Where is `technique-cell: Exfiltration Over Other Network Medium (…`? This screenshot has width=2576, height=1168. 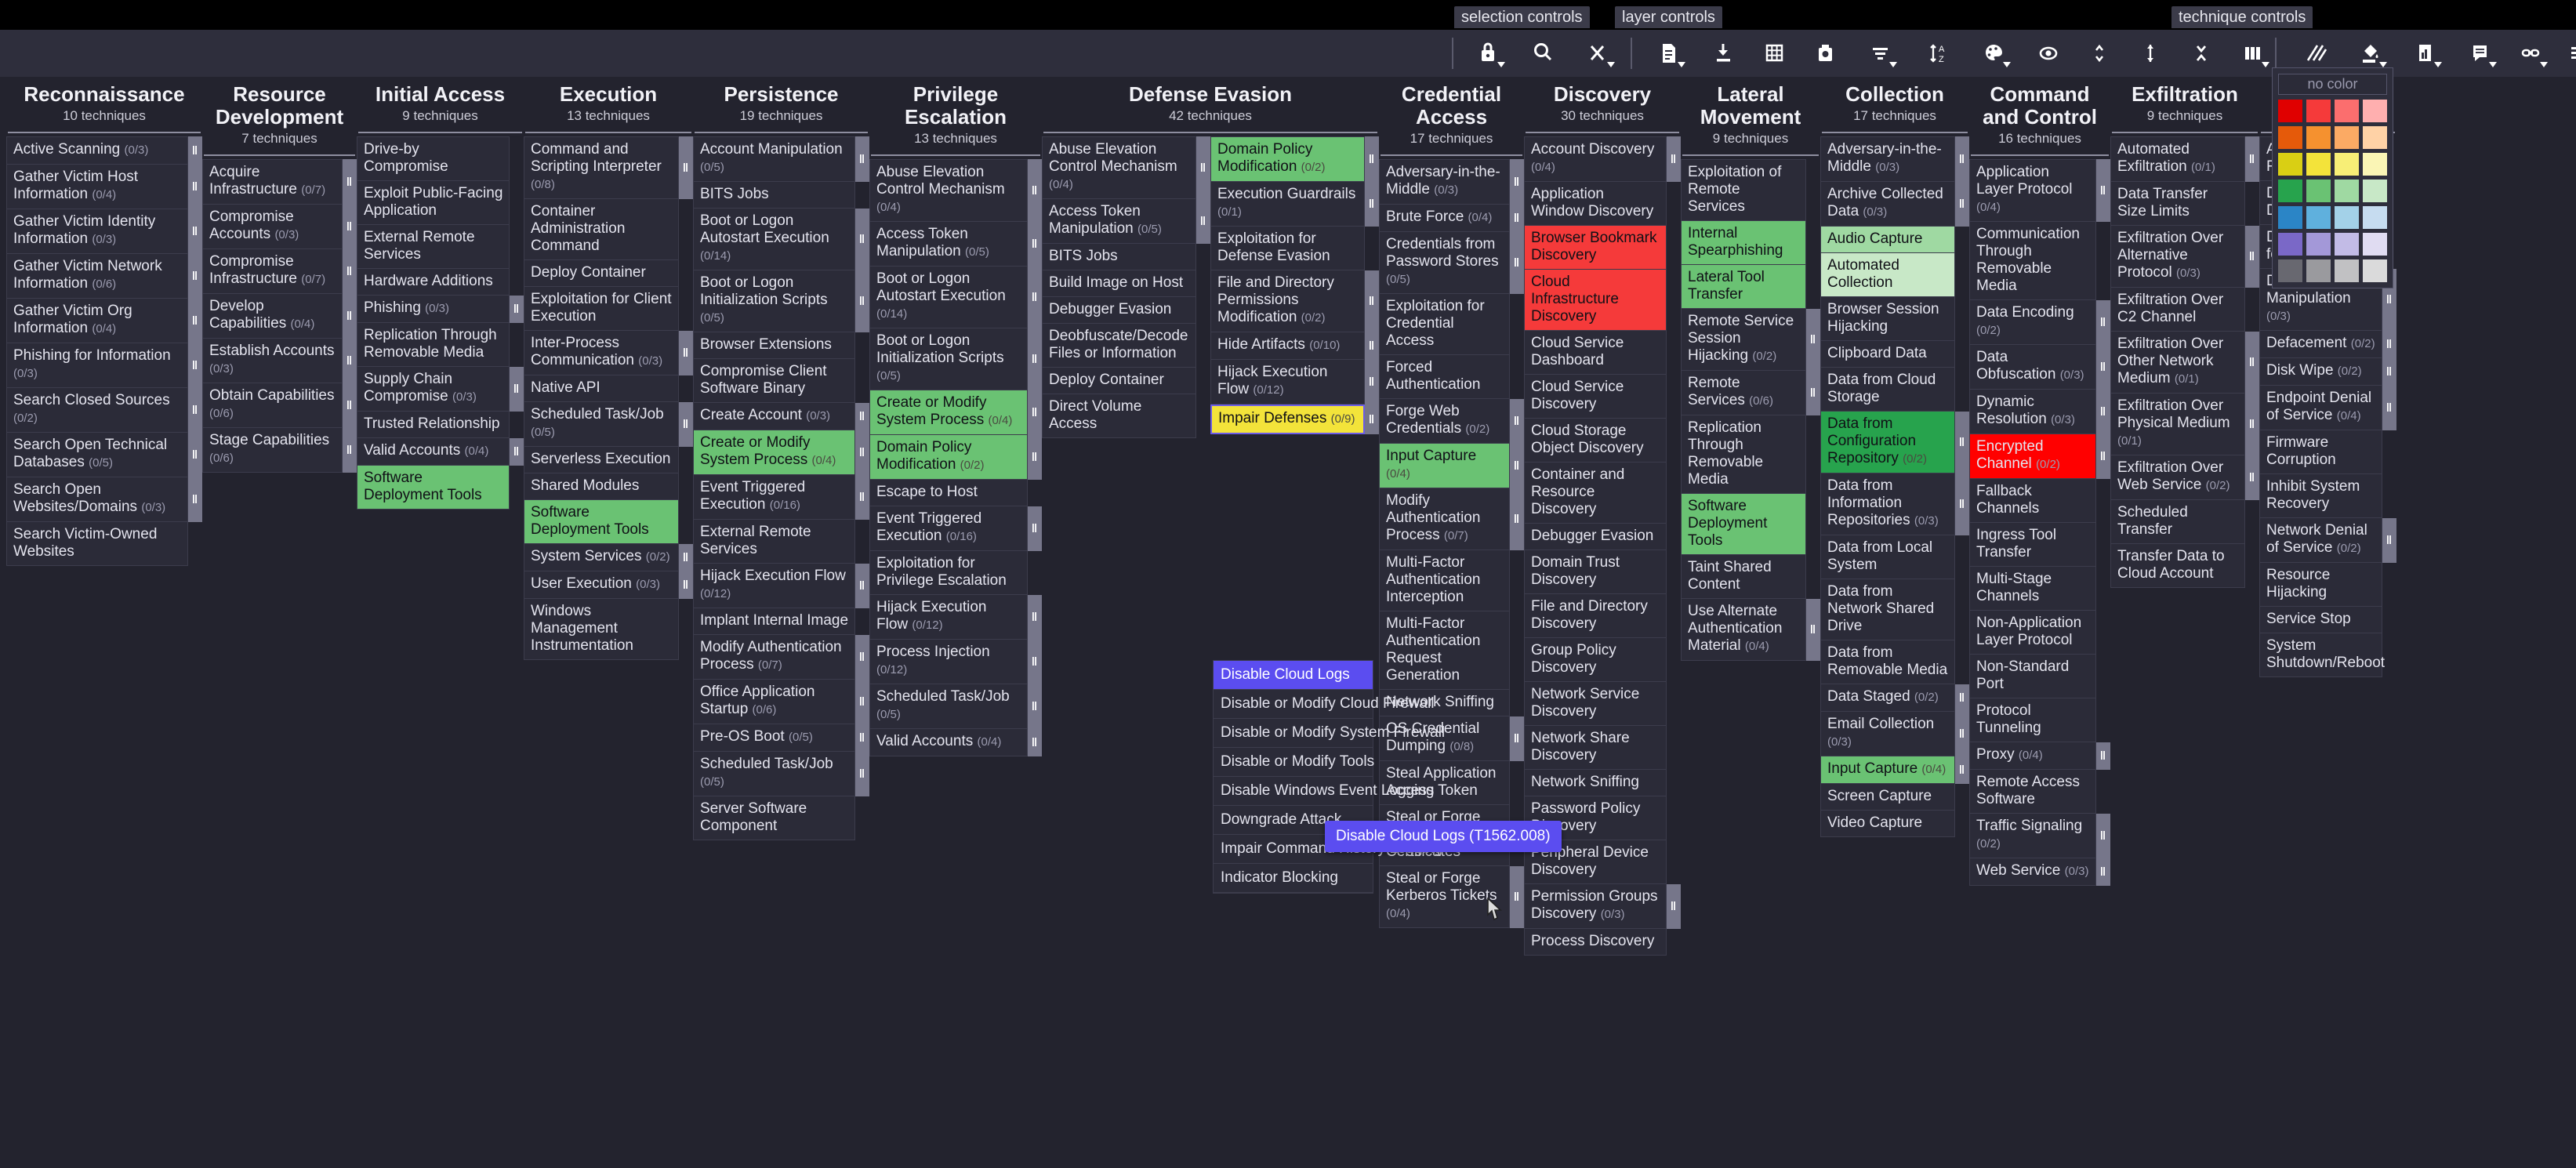
technique-cell: Exfiltration Over Other Network Medium (… is located at coordinates (2177, 363).